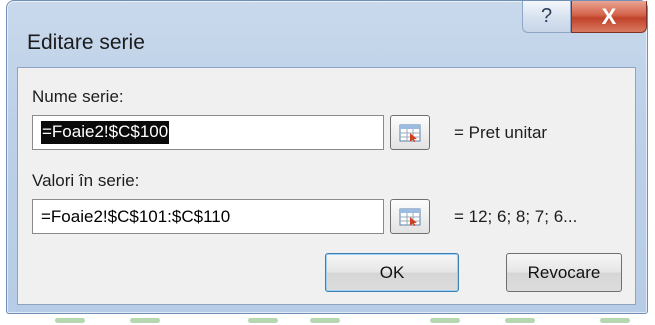 This screenshot has width=655, height=325. Describe the element at coordinates (78, 96) in the screenshot. I see `series-name-label: Nume serie:` at that location.